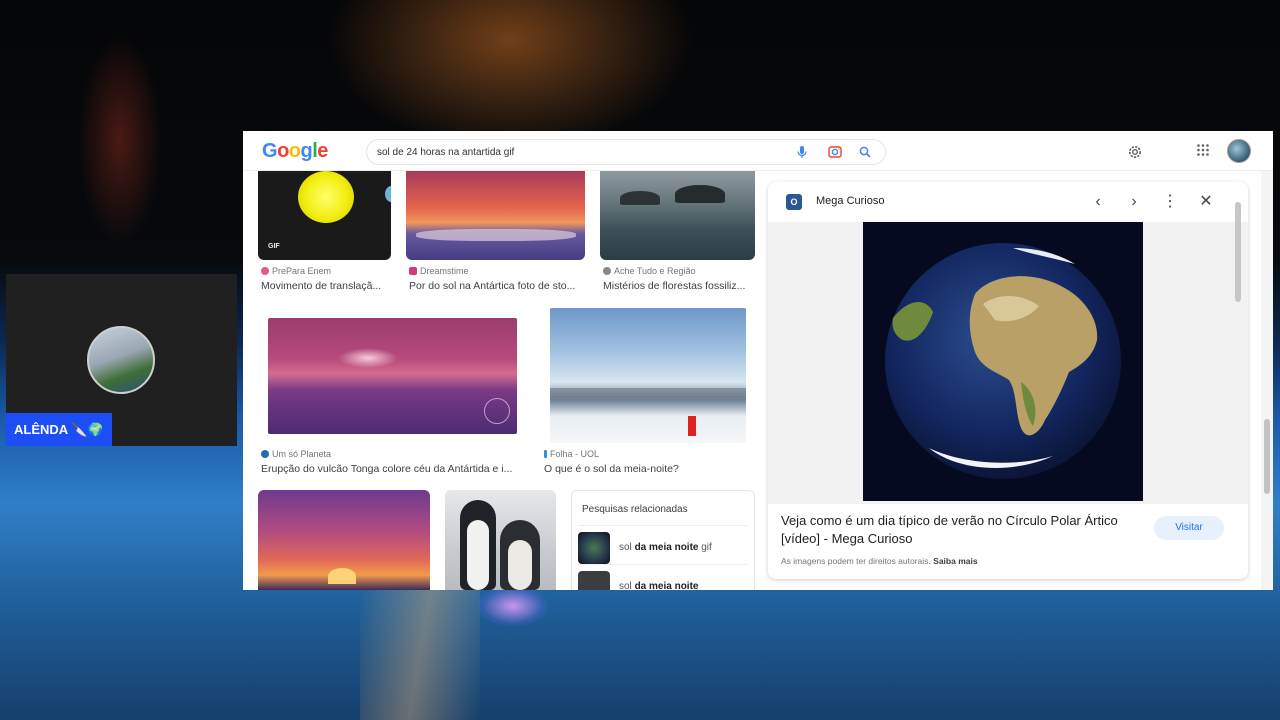 This screenshot has height=720, width=1280. Describe the element at coordinates (120, 150) in the screenshot. I see `background-space-glow` at that location.